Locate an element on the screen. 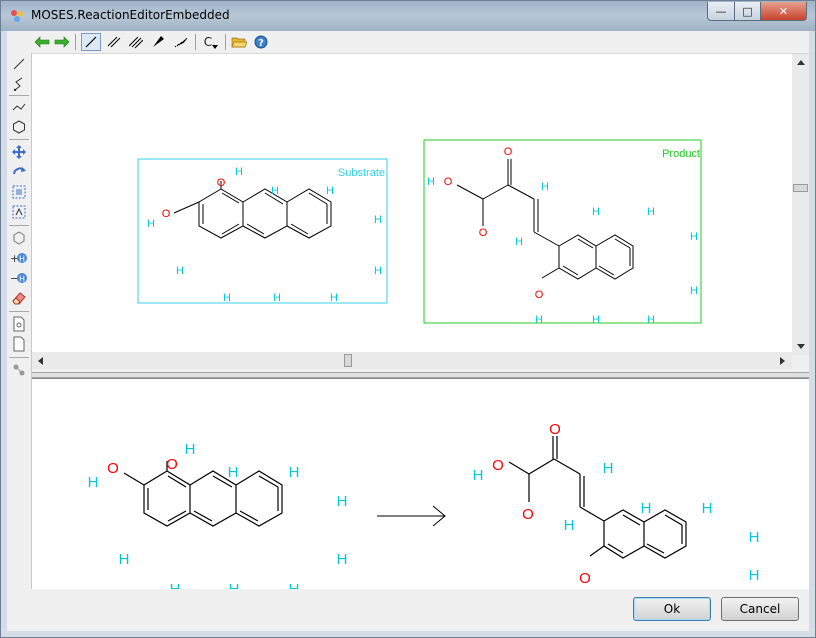  open-folder-icon is located at coordinates (239, 42).